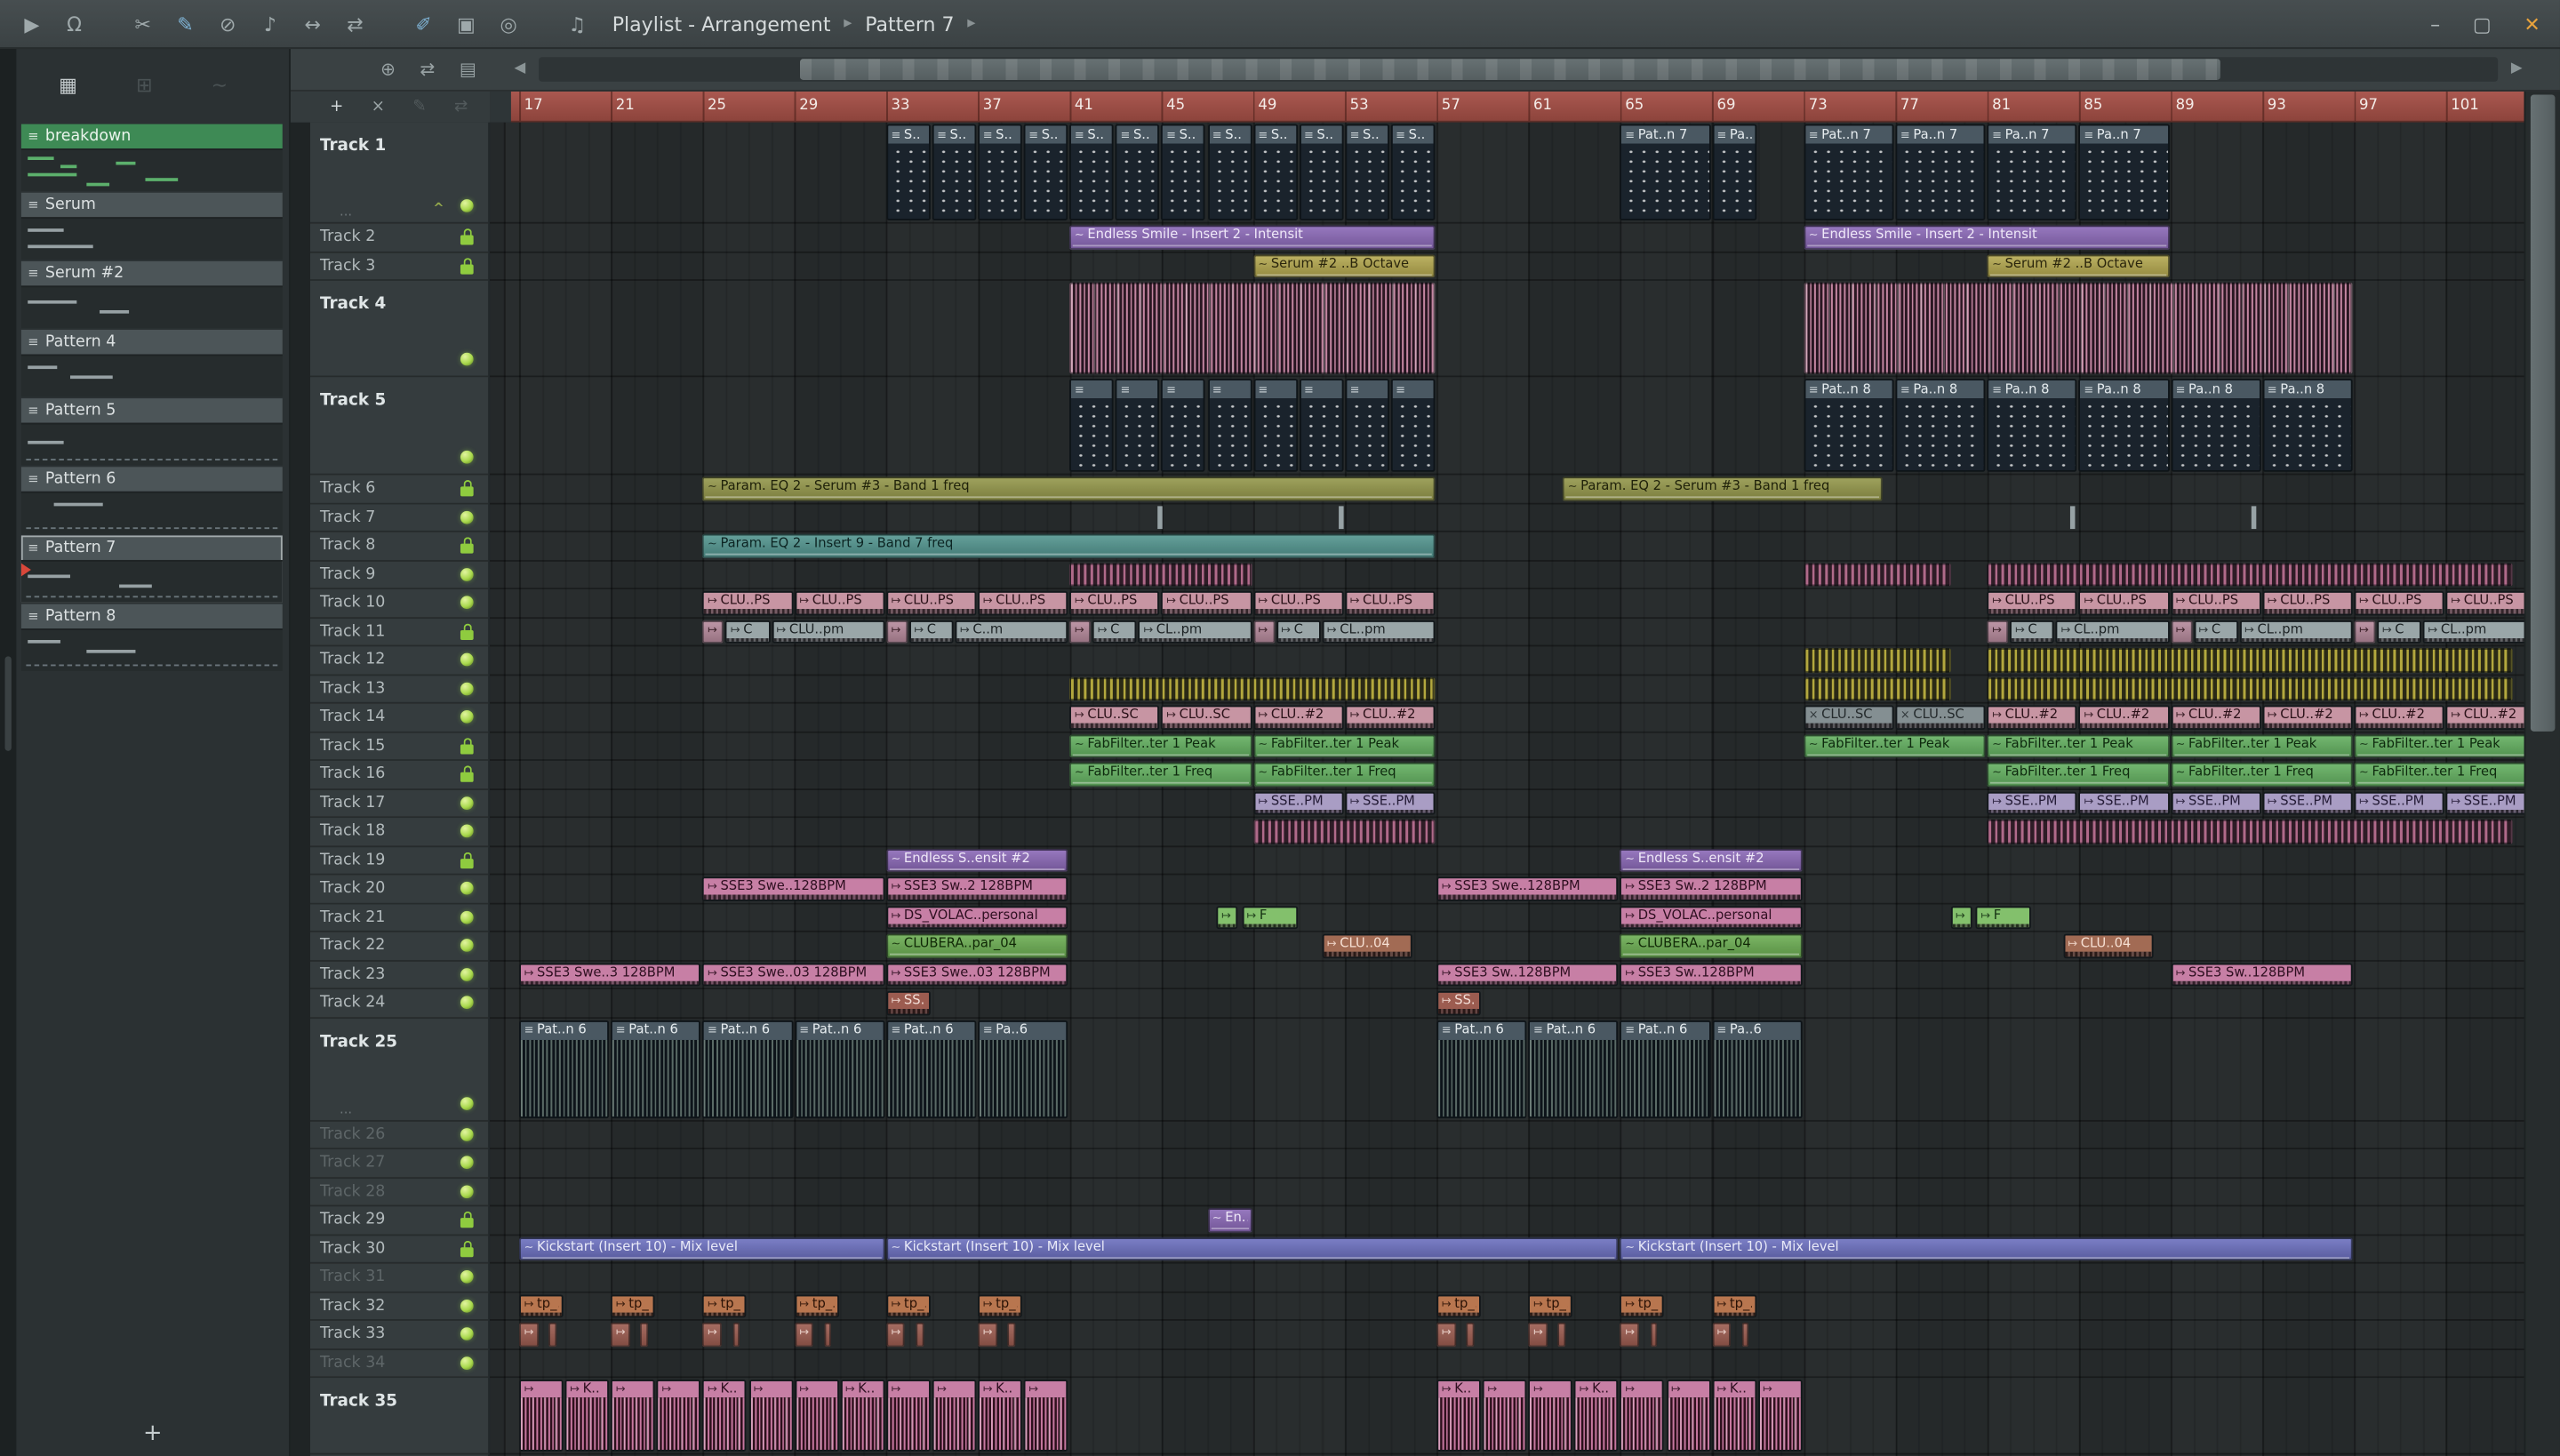  I want to click on clip: ≡ Pa..n 7, so click(2124, 172).